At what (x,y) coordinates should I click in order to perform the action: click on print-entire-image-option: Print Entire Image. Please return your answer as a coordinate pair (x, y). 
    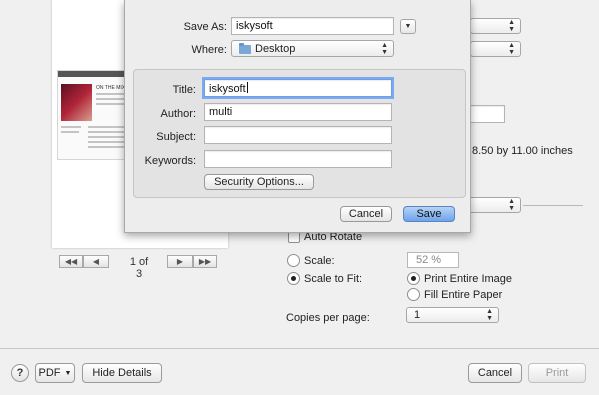
    Looking at the image, I should click on (459, 278).